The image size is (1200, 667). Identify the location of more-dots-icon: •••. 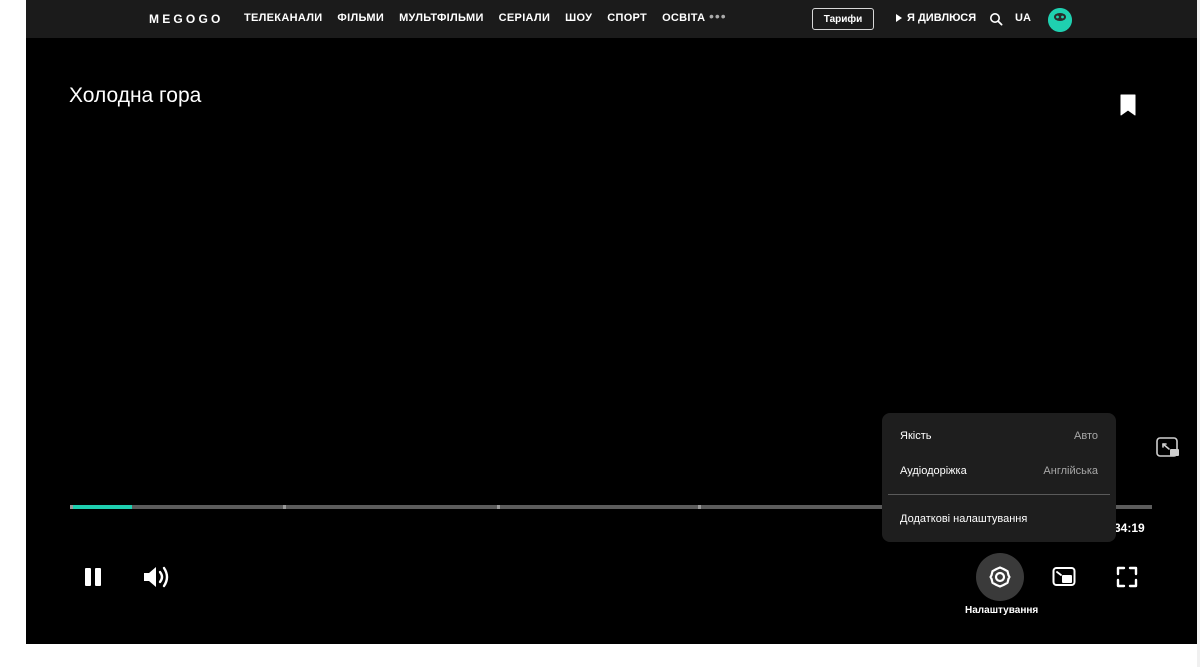
(718, 16).